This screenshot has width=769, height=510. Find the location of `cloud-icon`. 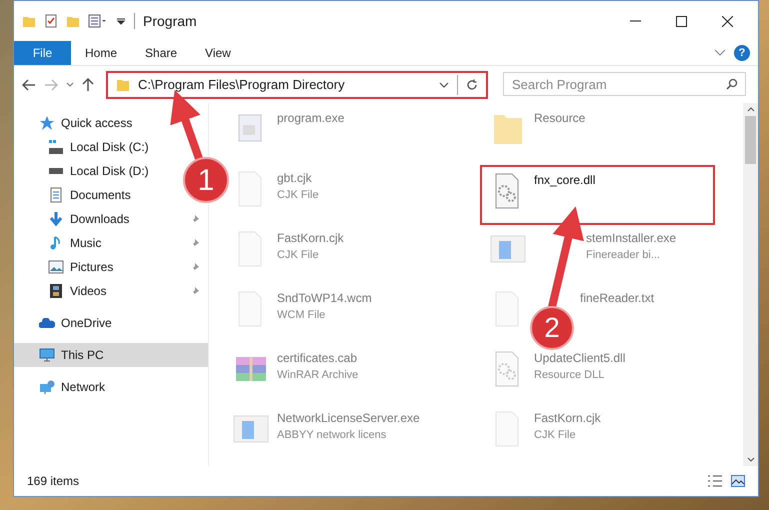

cloud-icon is located at coordinates (47, 323).